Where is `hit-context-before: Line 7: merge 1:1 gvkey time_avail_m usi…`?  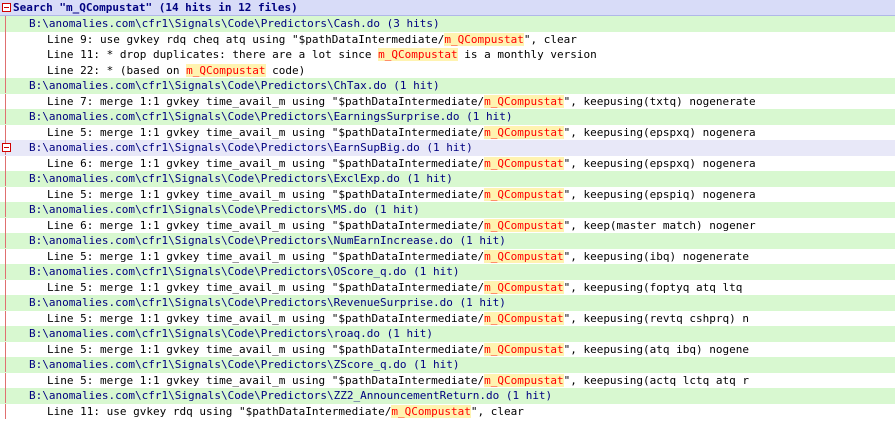
hit-context-before: Line 7: merge 1:1 gvkey time_avail_m usi… is located at coordinates (266, 101).